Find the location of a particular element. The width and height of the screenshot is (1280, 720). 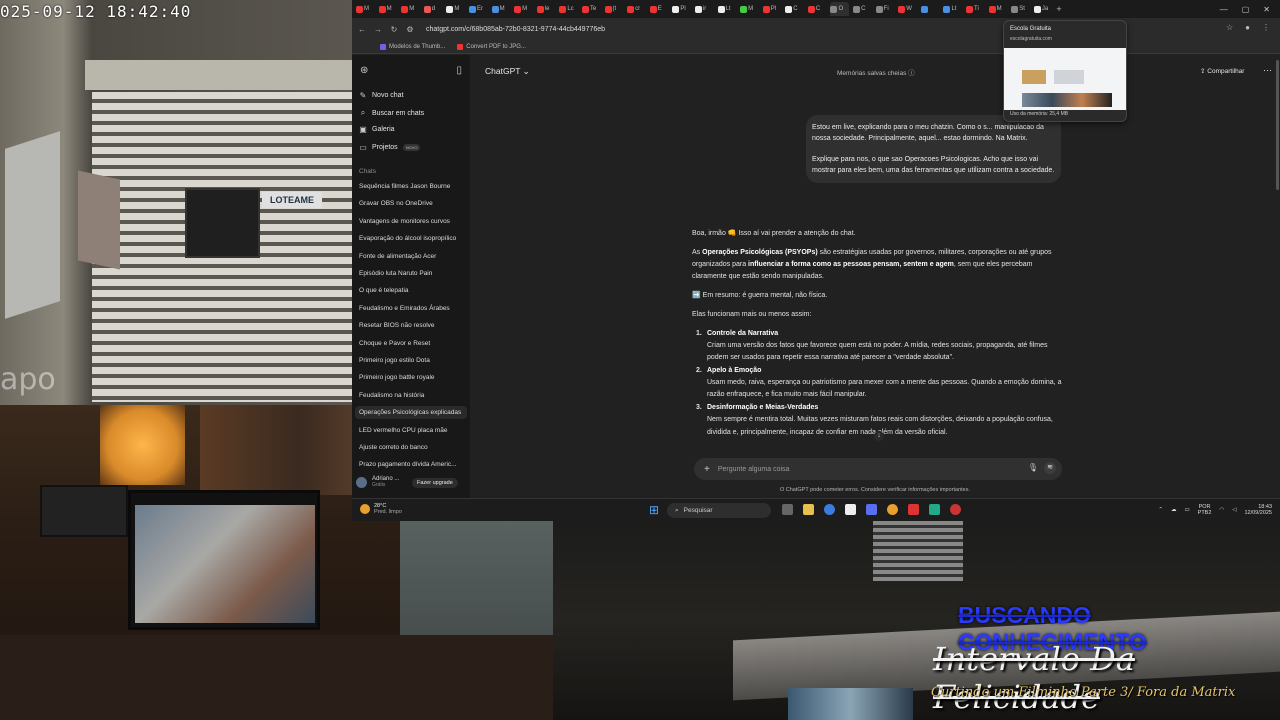

more-options-icon: ⋯ is located at coordinates (1267, 70).